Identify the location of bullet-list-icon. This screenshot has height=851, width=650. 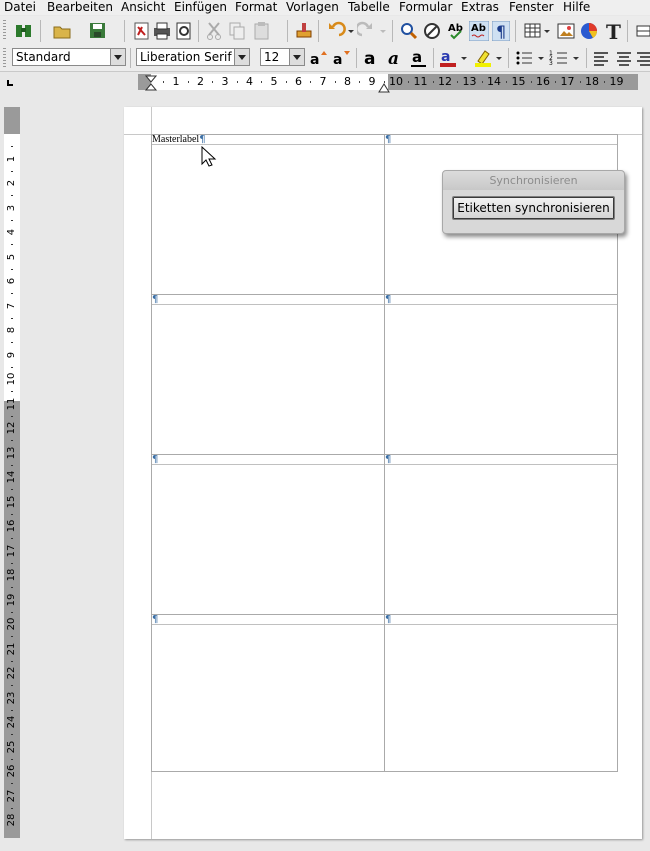
(531, 58).